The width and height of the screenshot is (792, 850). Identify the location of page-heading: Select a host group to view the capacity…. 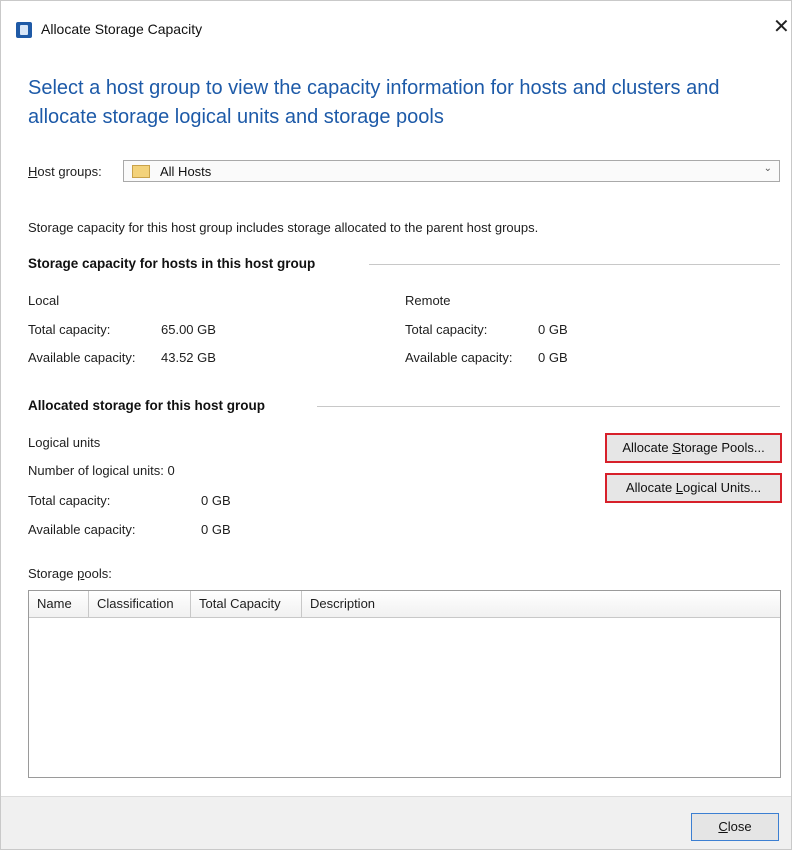
(374, 102).